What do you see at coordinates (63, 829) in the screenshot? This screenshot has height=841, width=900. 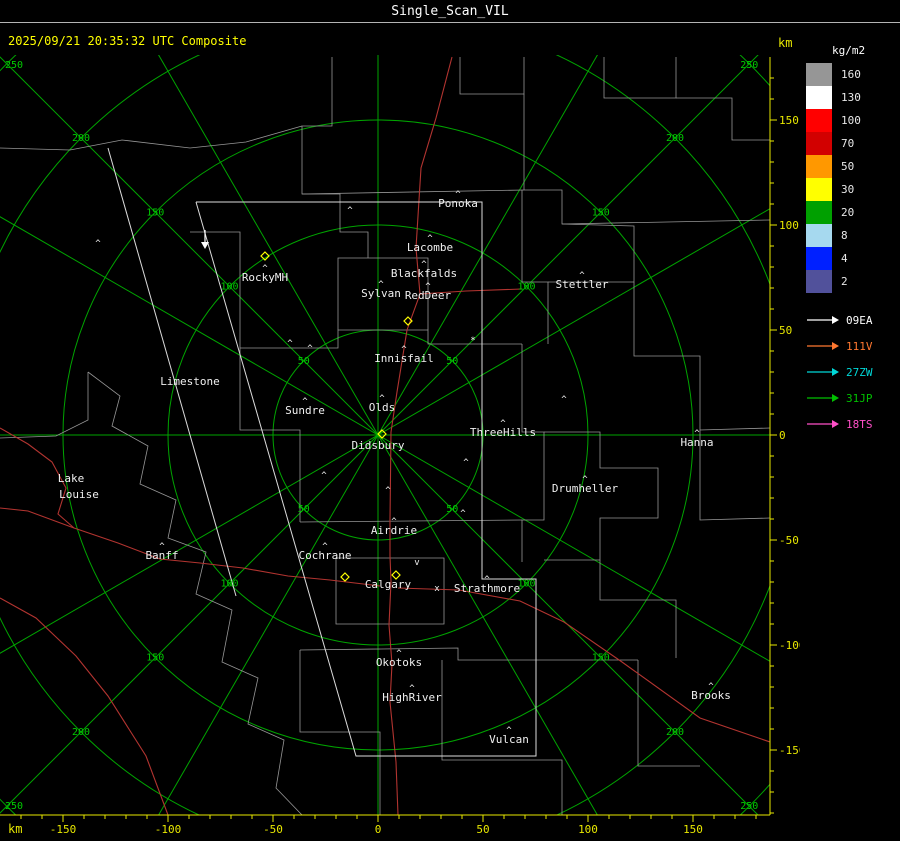 I see `bottom-axis-label: -150` at bounding box center [63, 829].